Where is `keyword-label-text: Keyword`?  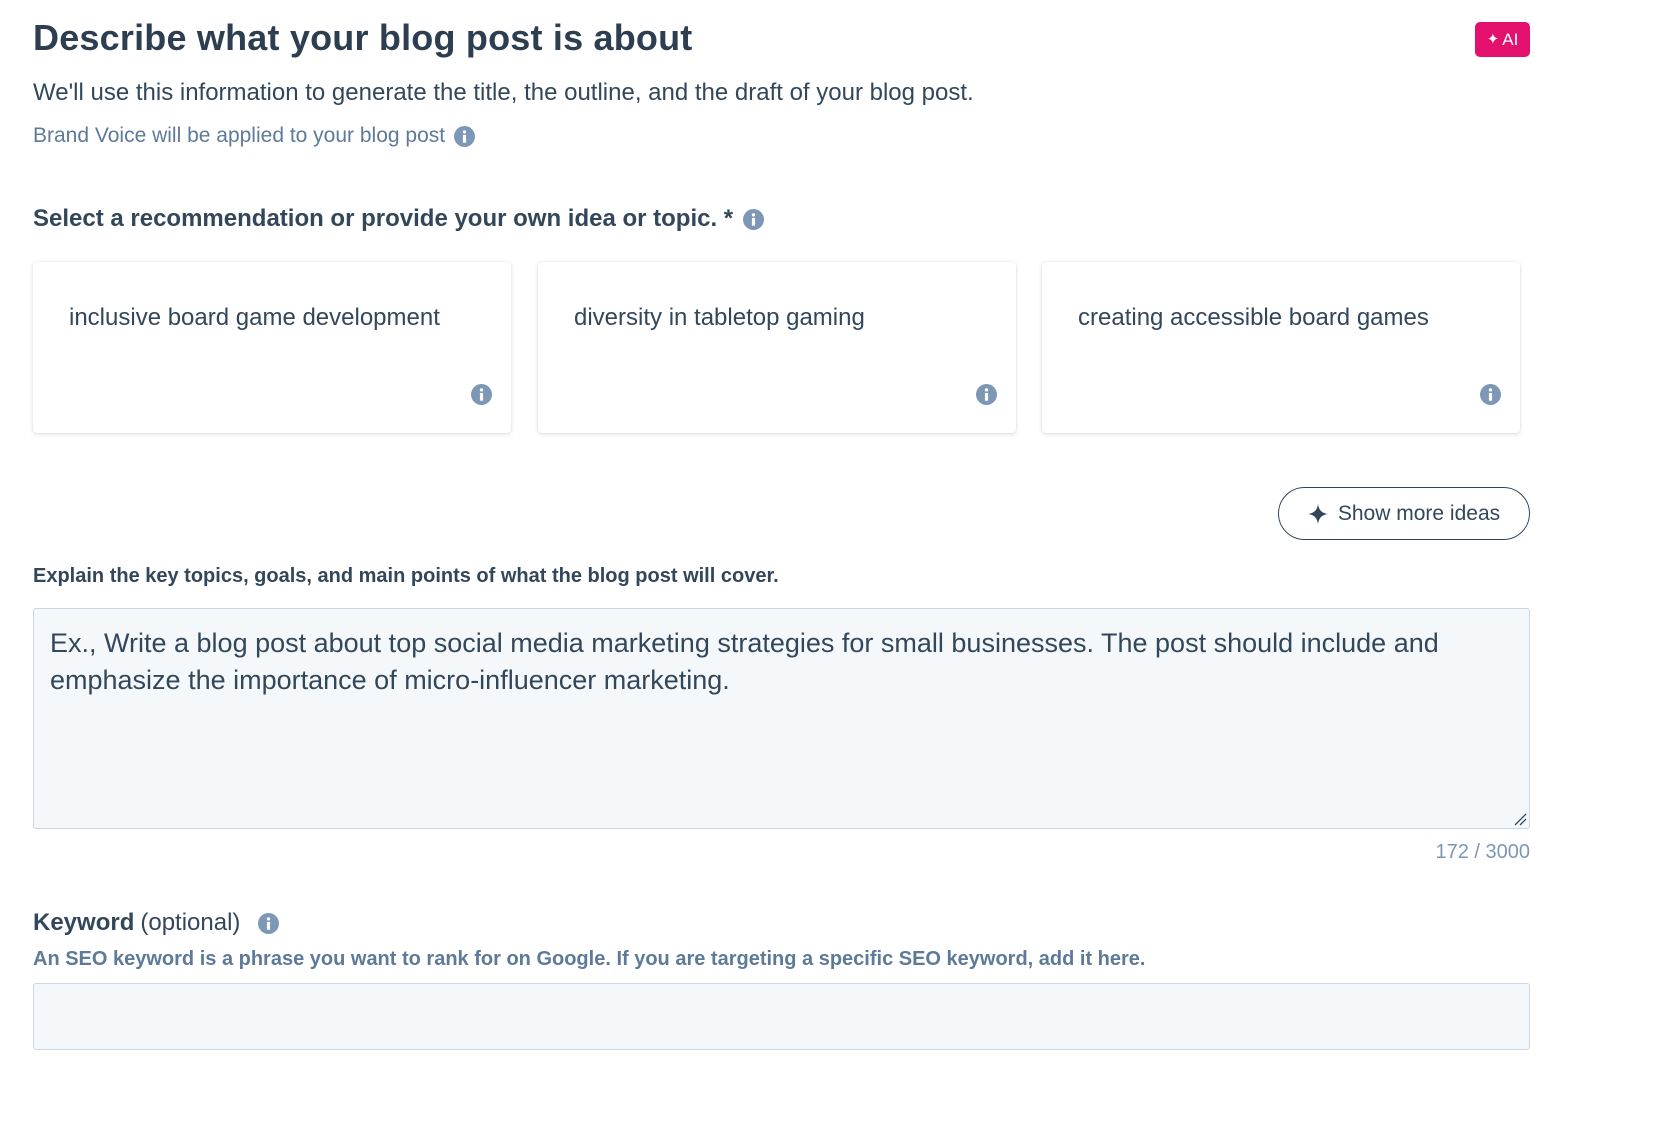
keyword-label-text: Keyword is located at coordinates (84, 922).